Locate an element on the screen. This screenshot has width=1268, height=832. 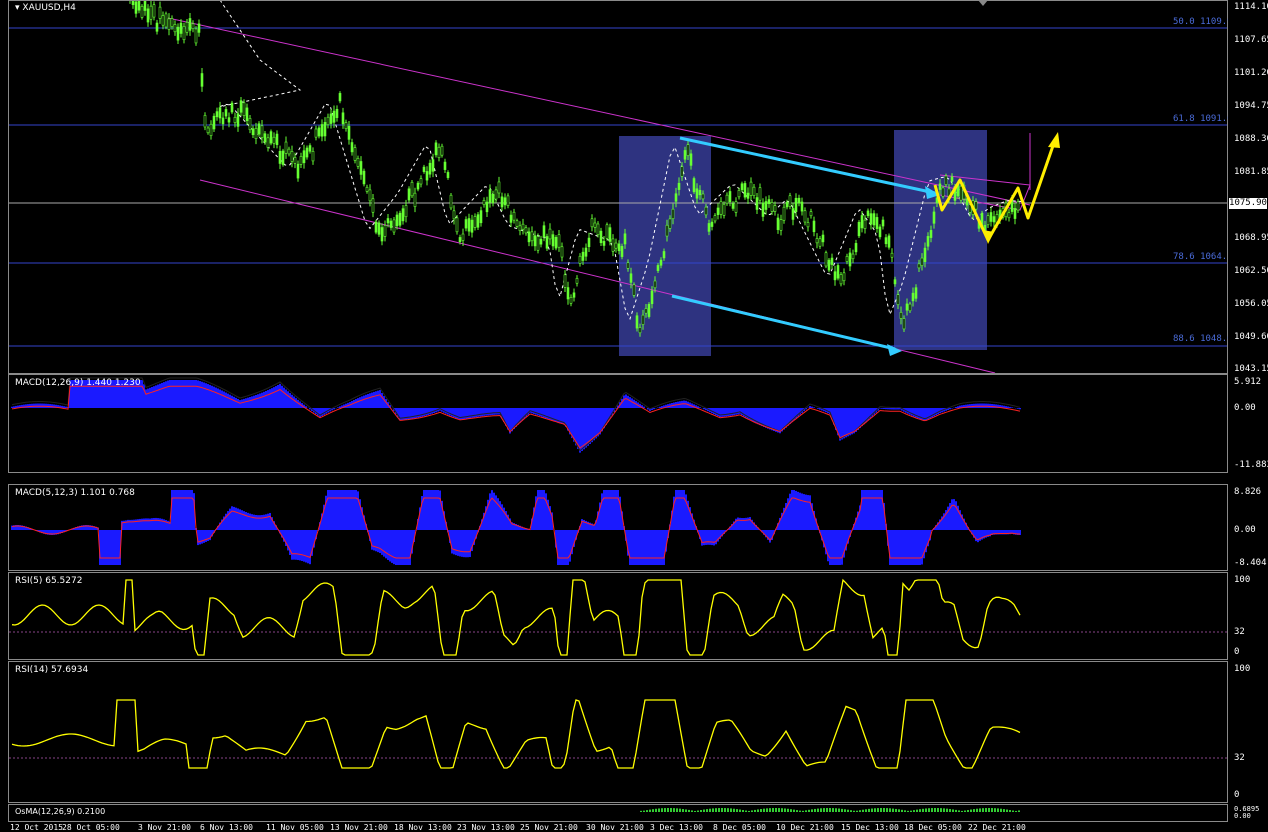
chart-menu-triangle-icon: ▾ is located at coordinates (17, 8).